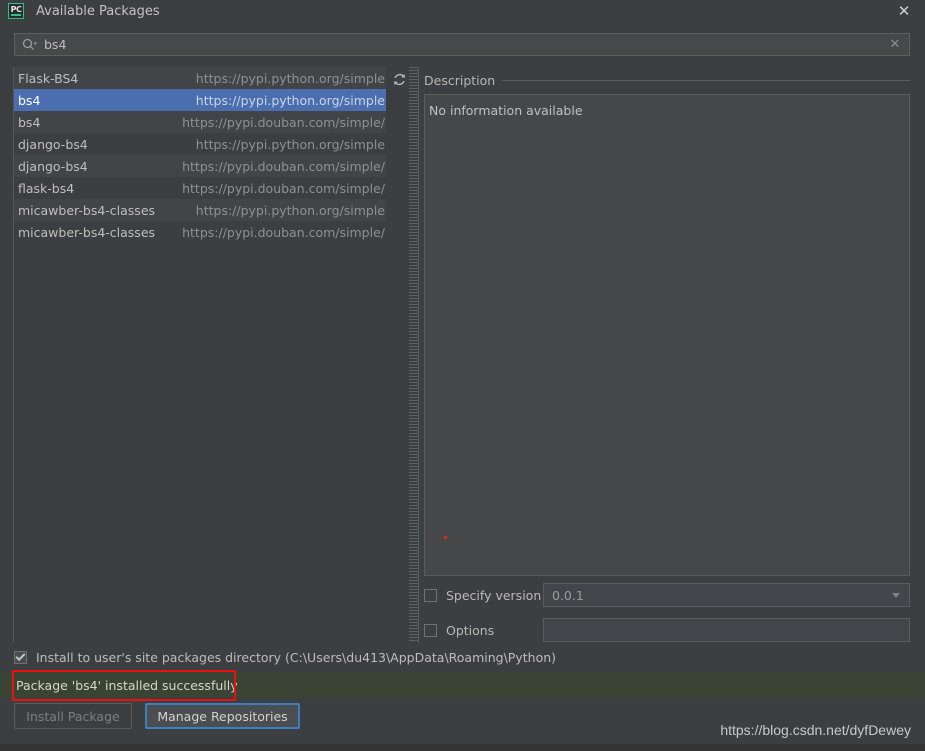 The image size is (925, 751). I want to click on options-label: Options, so click(470, 630).